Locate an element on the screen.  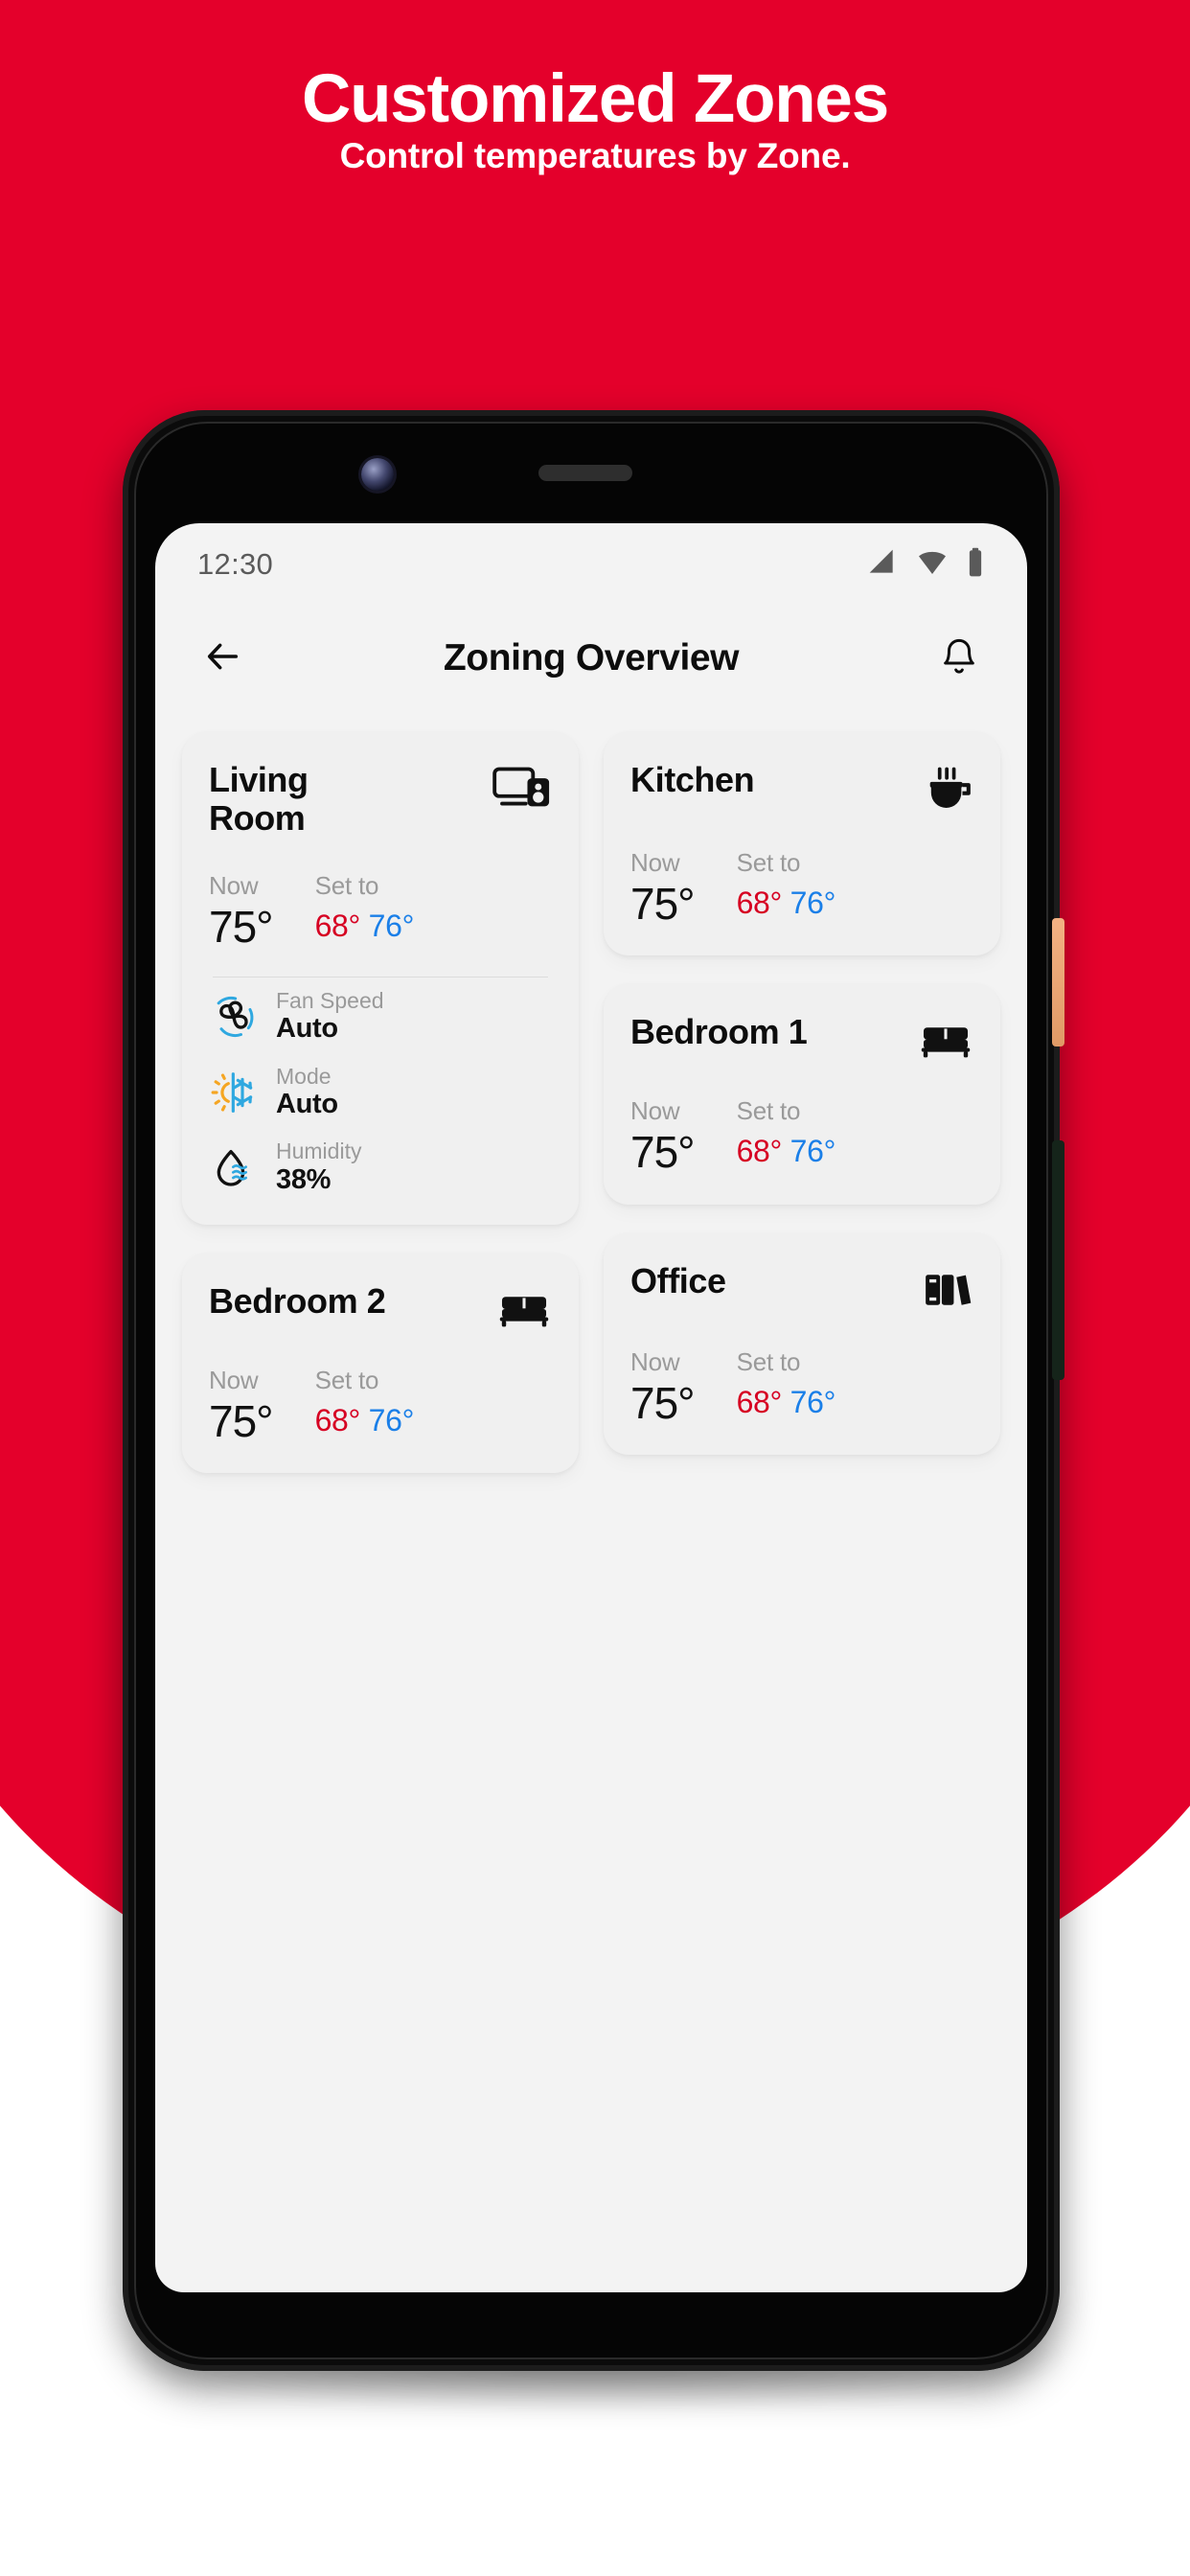
zone-card-bedroom-2: Bedroom 2 Now 75° Set to 68° 76° is located at coordinates (381, 1364).